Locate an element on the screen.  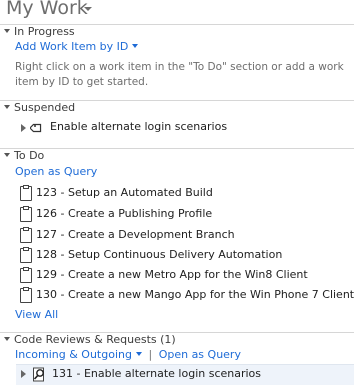
page-title: My Work is located at coordinates (47, 9).